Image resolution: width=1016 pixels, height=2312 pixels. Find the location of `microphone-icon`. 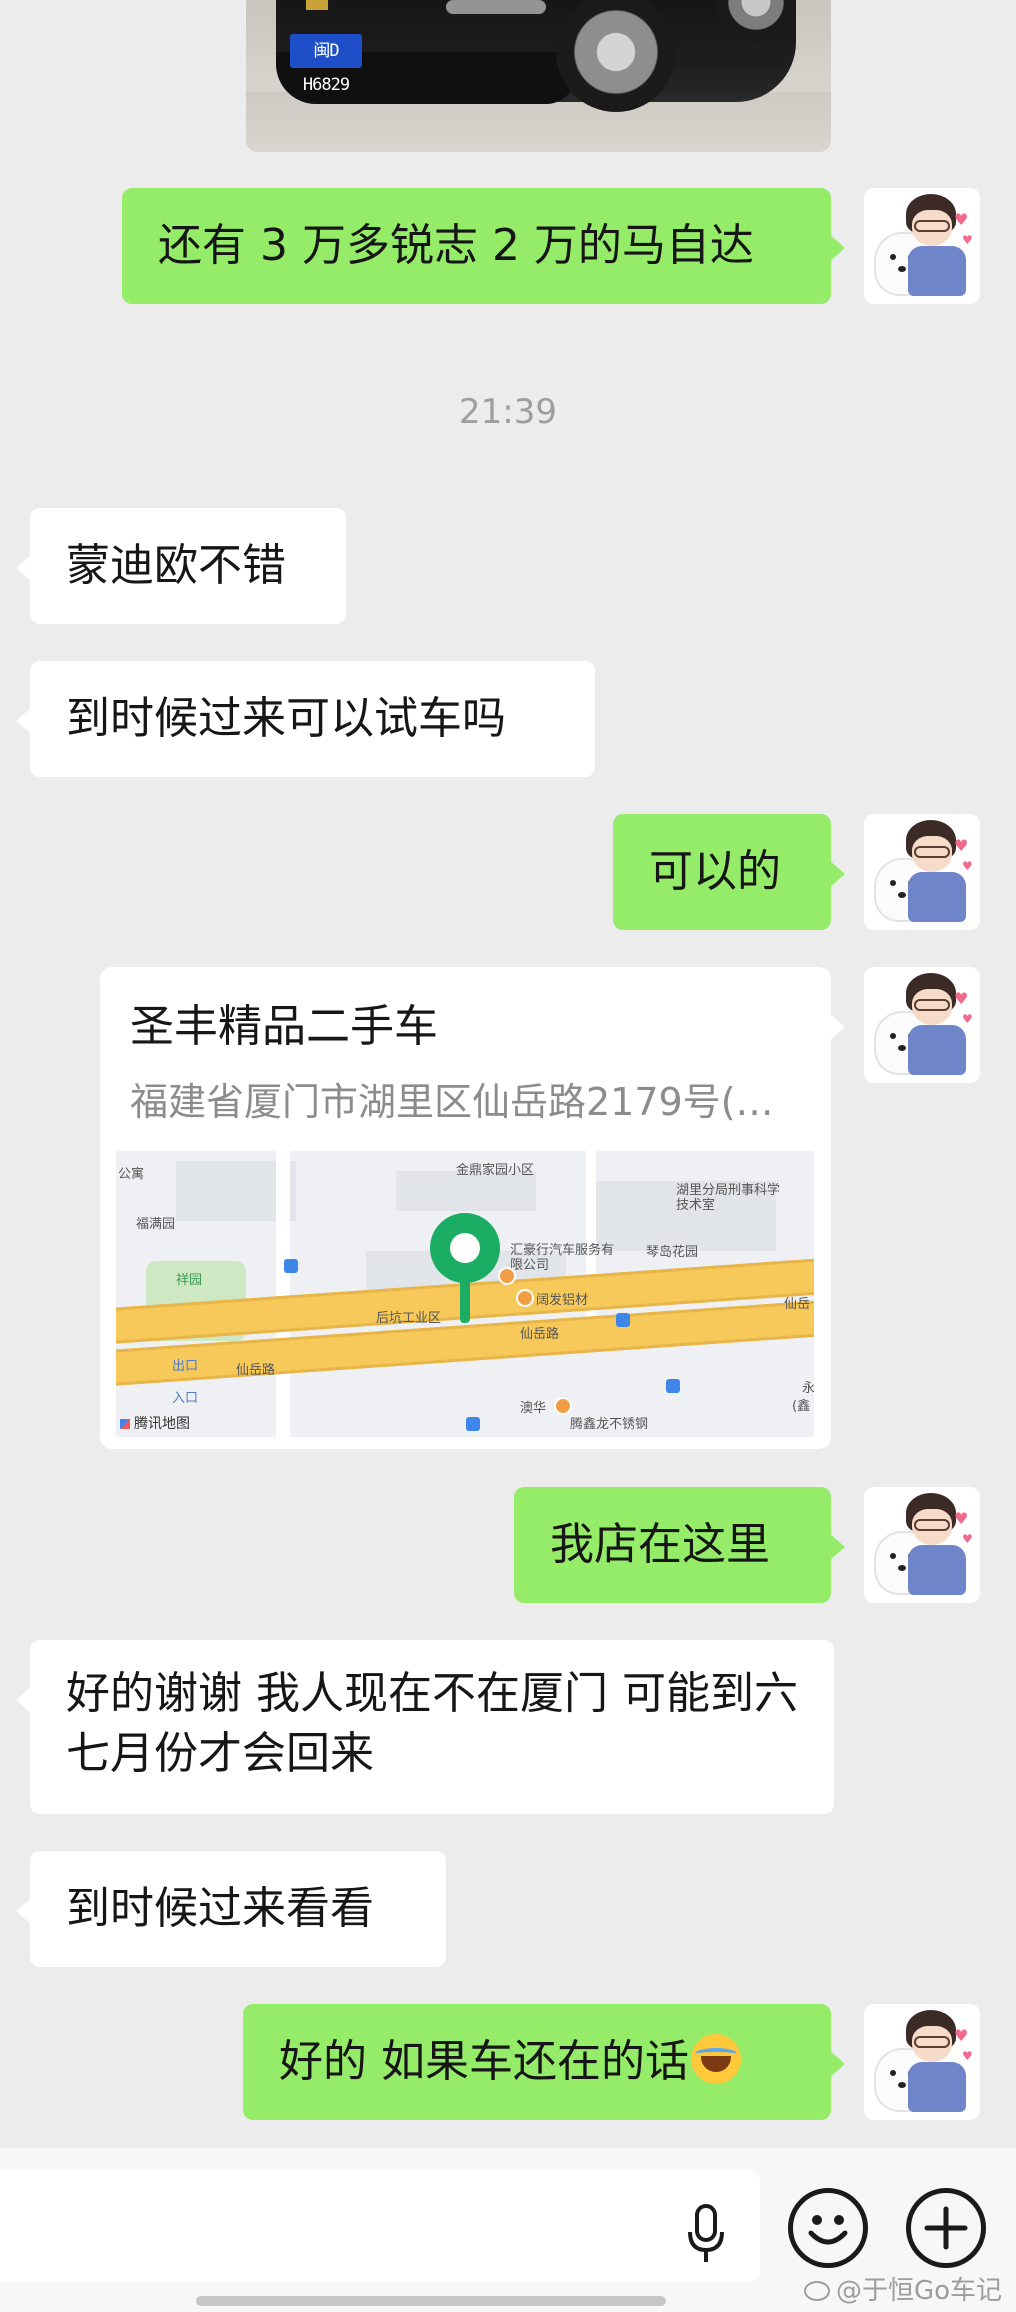

microphone-icon is located at coordinates (706, 2234).